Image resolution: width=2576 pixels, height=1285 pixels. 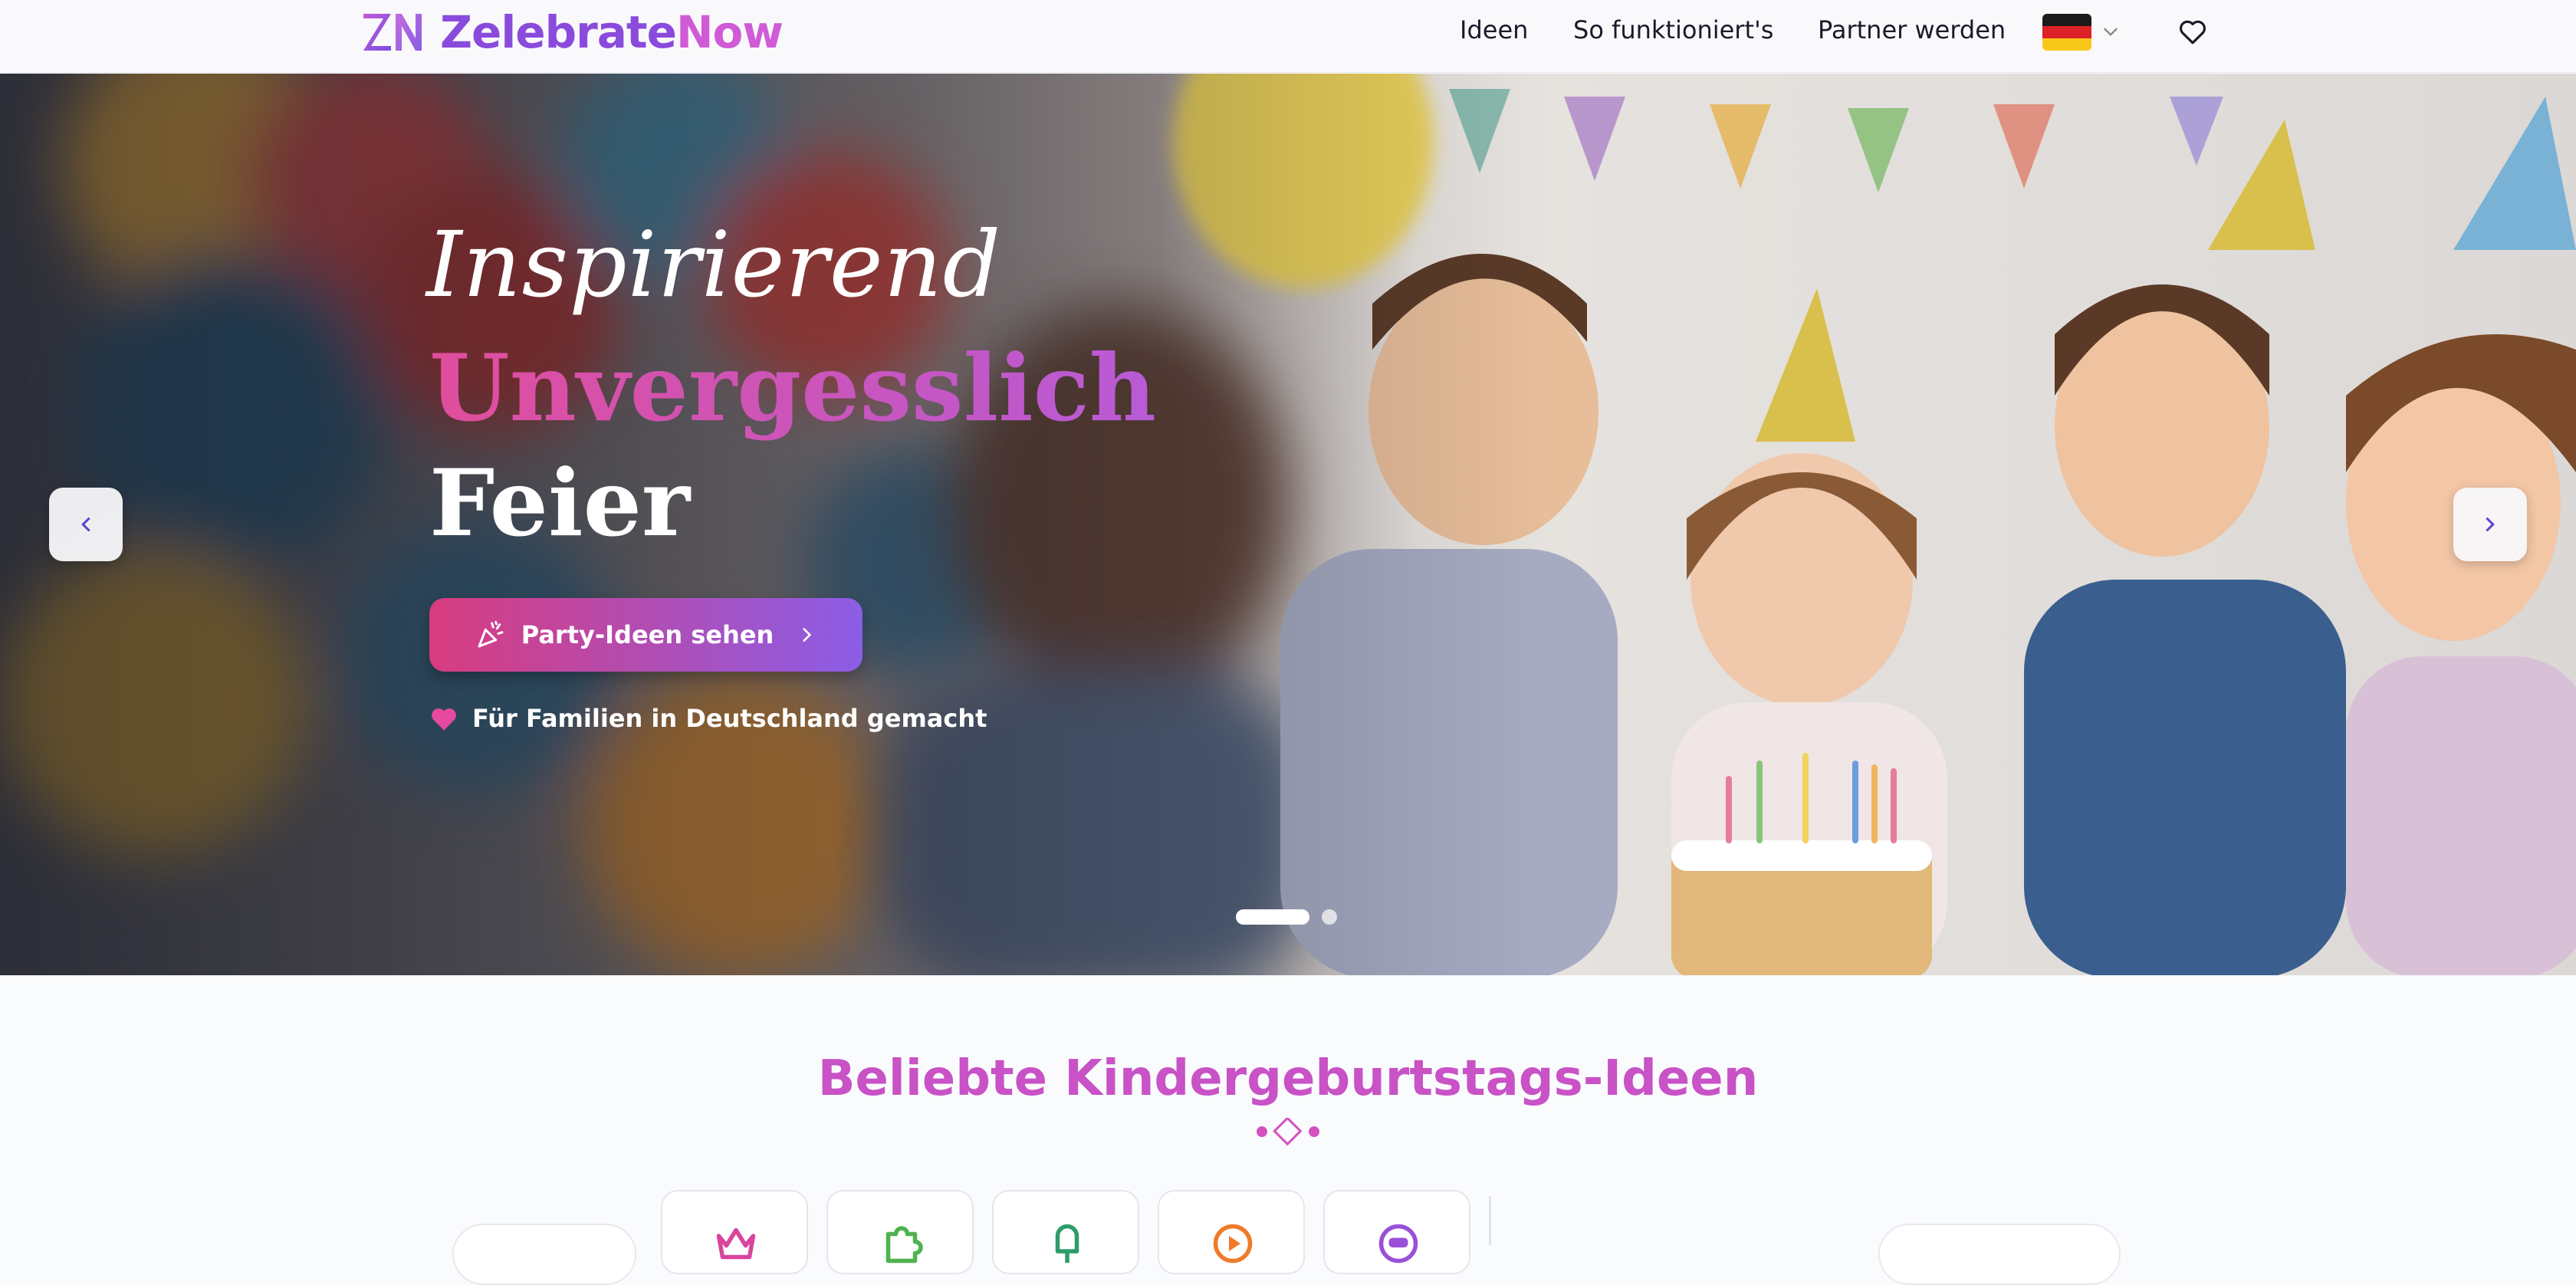 I want to click on slide-dot-active, so click(x=1273, y=917).